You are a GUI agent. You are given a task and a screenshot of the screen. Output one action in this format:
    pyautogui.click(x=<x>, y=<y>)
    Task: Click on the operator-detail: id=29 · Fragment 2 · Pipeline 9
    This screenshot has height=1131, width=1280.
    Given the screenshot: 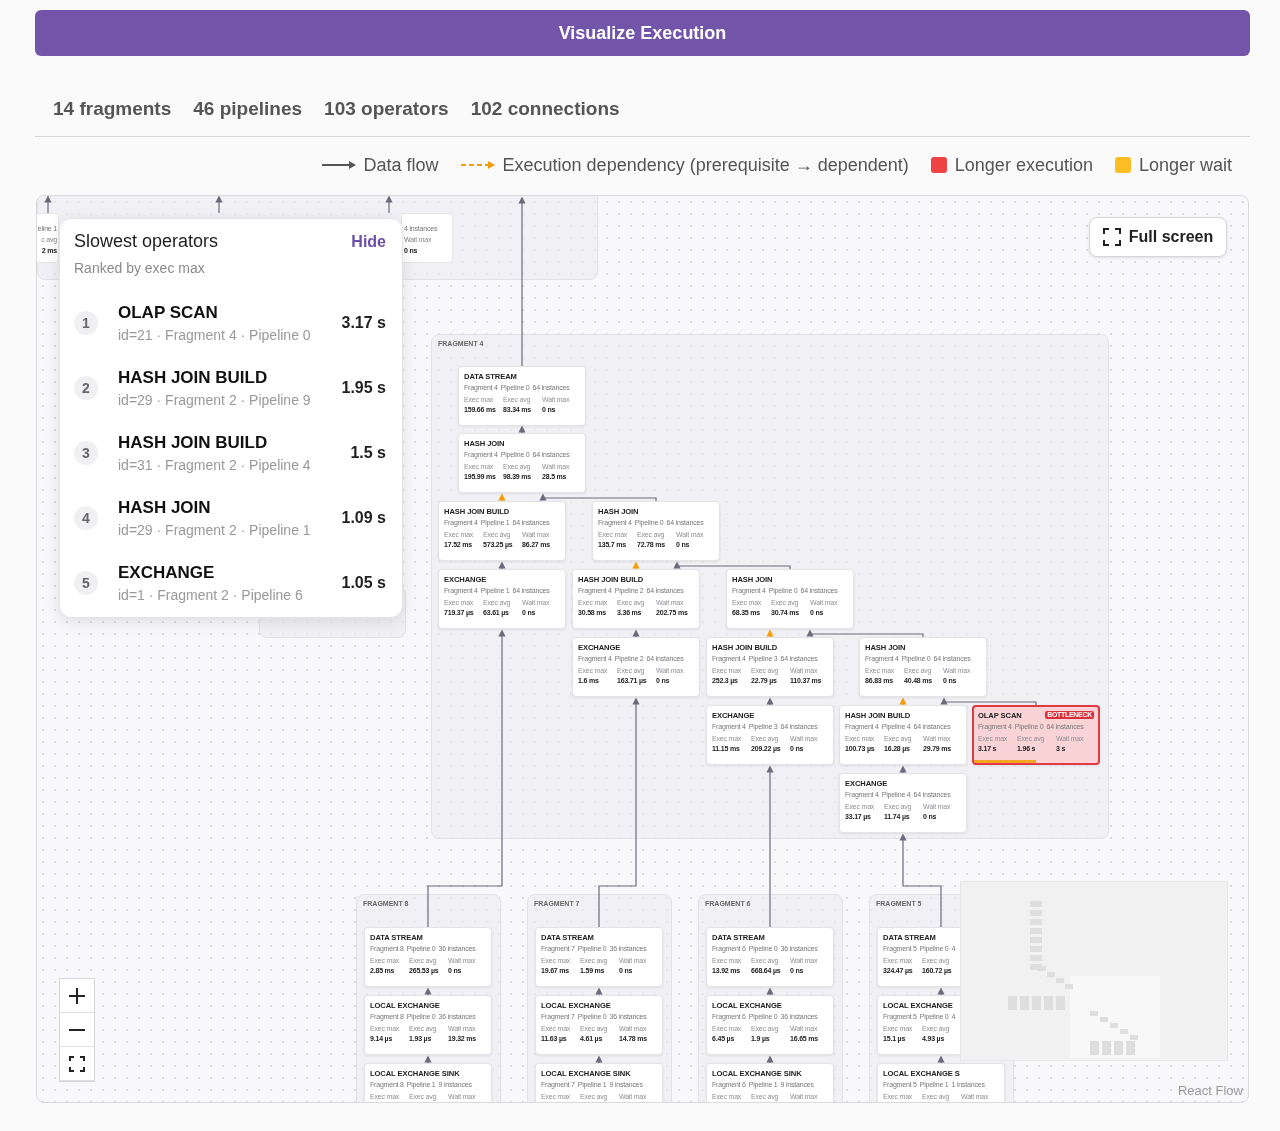 What is the action you would take?
    pyautogui.click(x=215, y=399)
    